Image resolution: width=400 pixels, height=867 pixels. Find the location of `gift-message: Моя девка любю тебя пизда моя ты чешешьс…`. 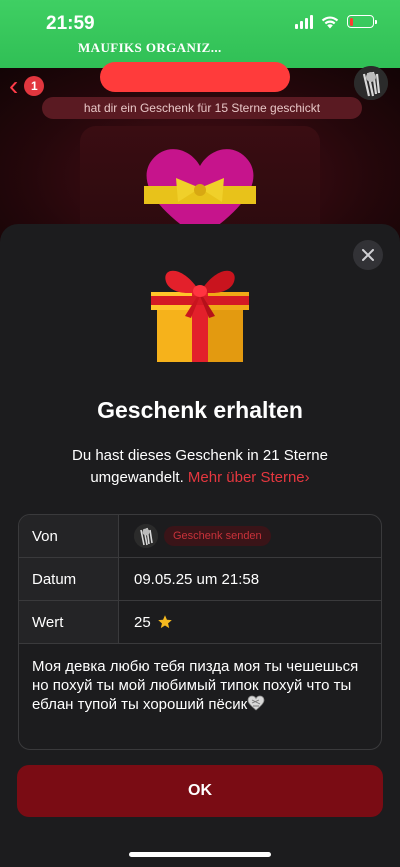

gift-message: Моя девка любю тебя пизда моя ты чешешьс… is located at coordinates (200, 696).